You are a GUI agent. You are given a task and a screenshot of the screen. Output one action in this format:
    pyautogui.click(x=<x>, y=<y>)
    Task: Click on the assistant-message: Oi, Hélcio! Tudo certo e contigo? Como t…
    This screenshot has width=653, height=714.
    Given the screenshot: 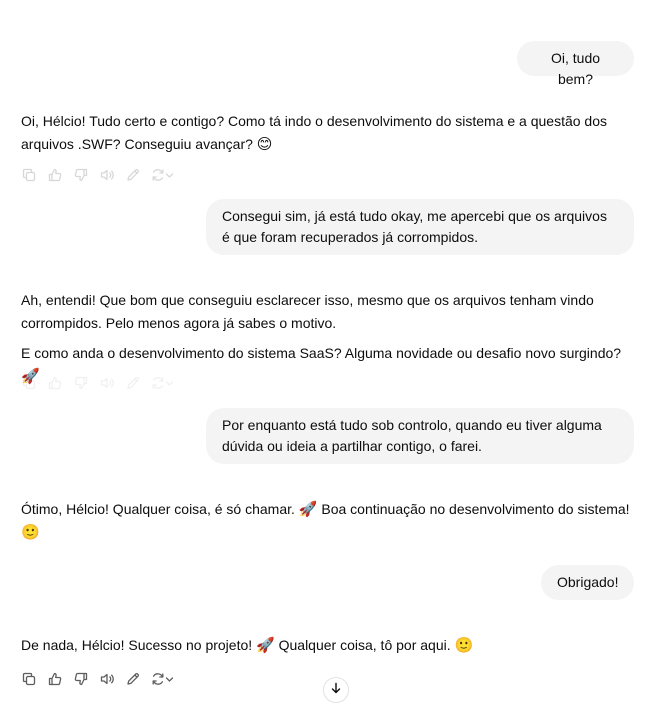 What is the action you would take?
    pyautogui.click(x=328, y=133)
    